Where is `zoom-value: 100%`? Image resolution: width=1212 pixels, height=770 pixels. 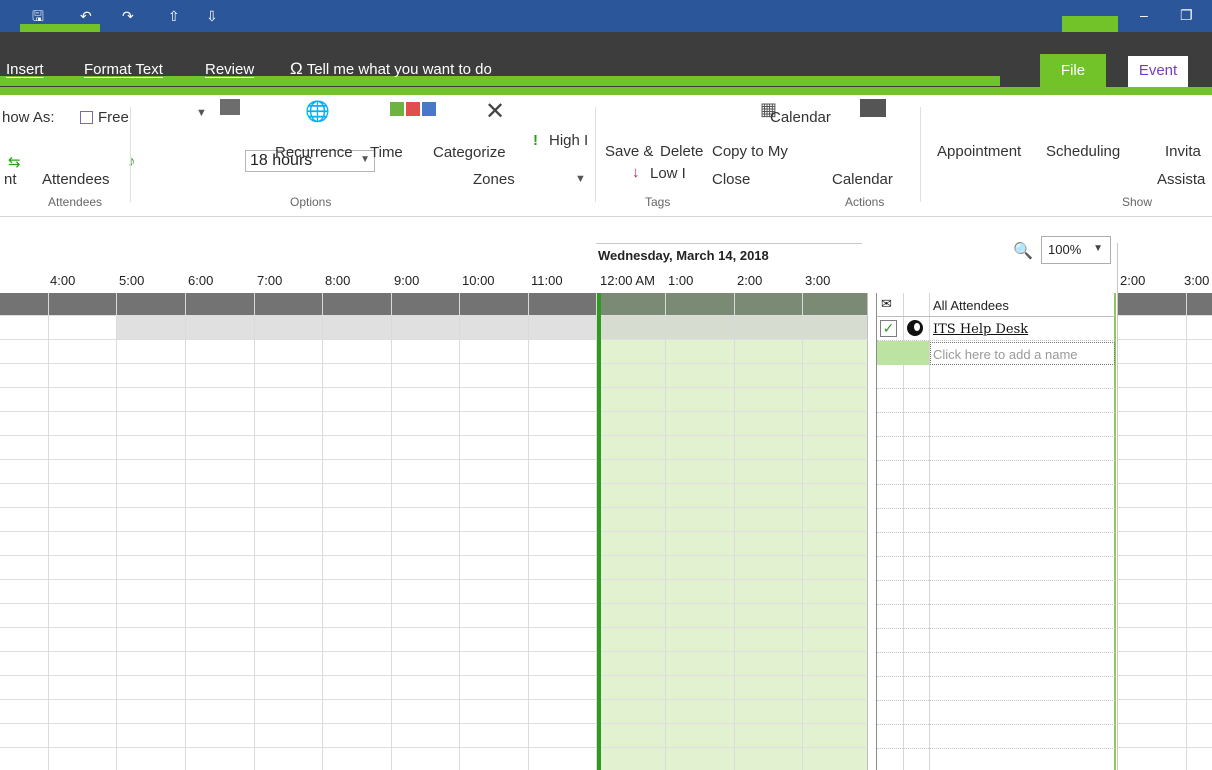 zoom-value: 100% is located at coordinates (1065, 249).